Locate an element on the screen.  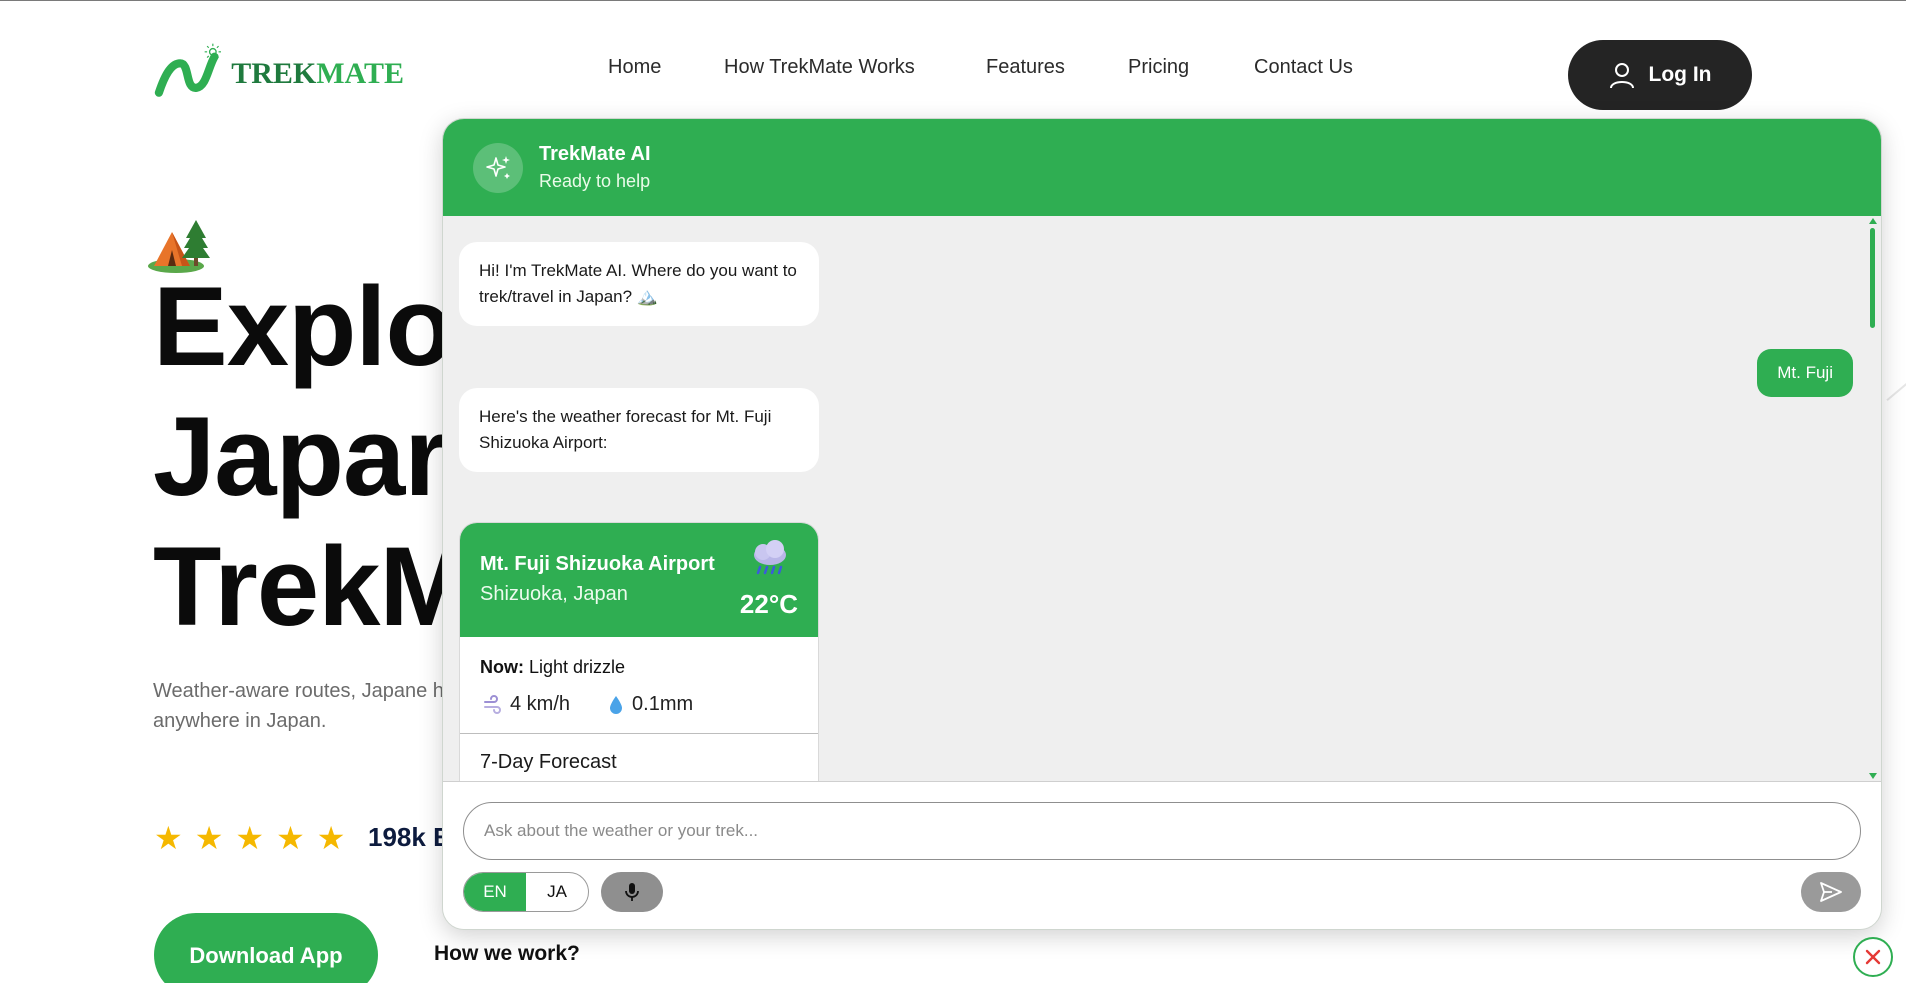
nav-contact-us: Contact Us is located at coordinates (1303, 67).